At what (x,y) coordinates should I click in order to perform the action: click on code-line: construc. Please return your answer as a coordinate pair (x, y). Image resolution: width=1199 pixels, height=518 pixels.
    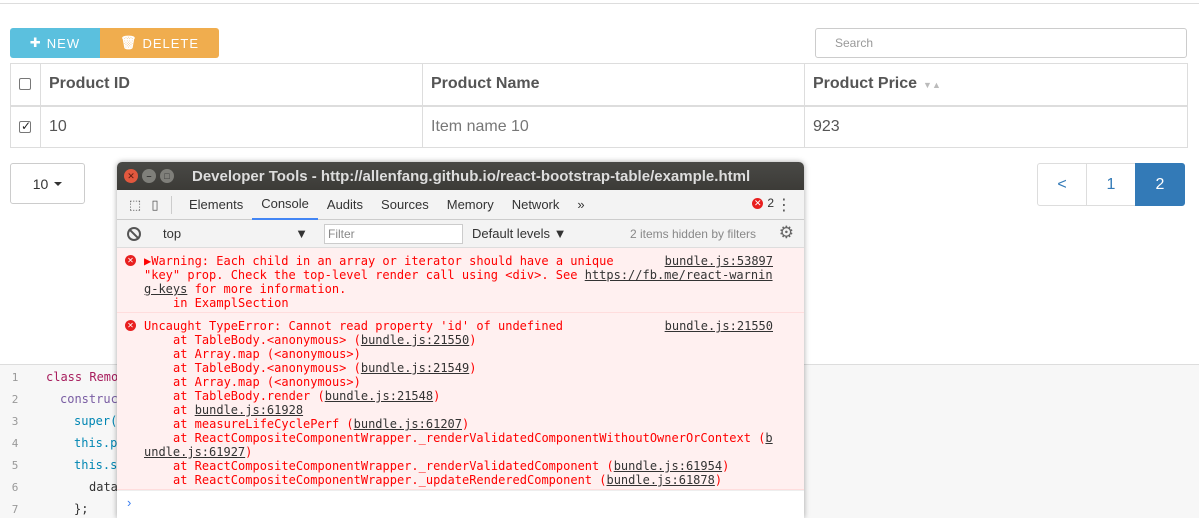
    Looking at the image, I should click on (89, 399).